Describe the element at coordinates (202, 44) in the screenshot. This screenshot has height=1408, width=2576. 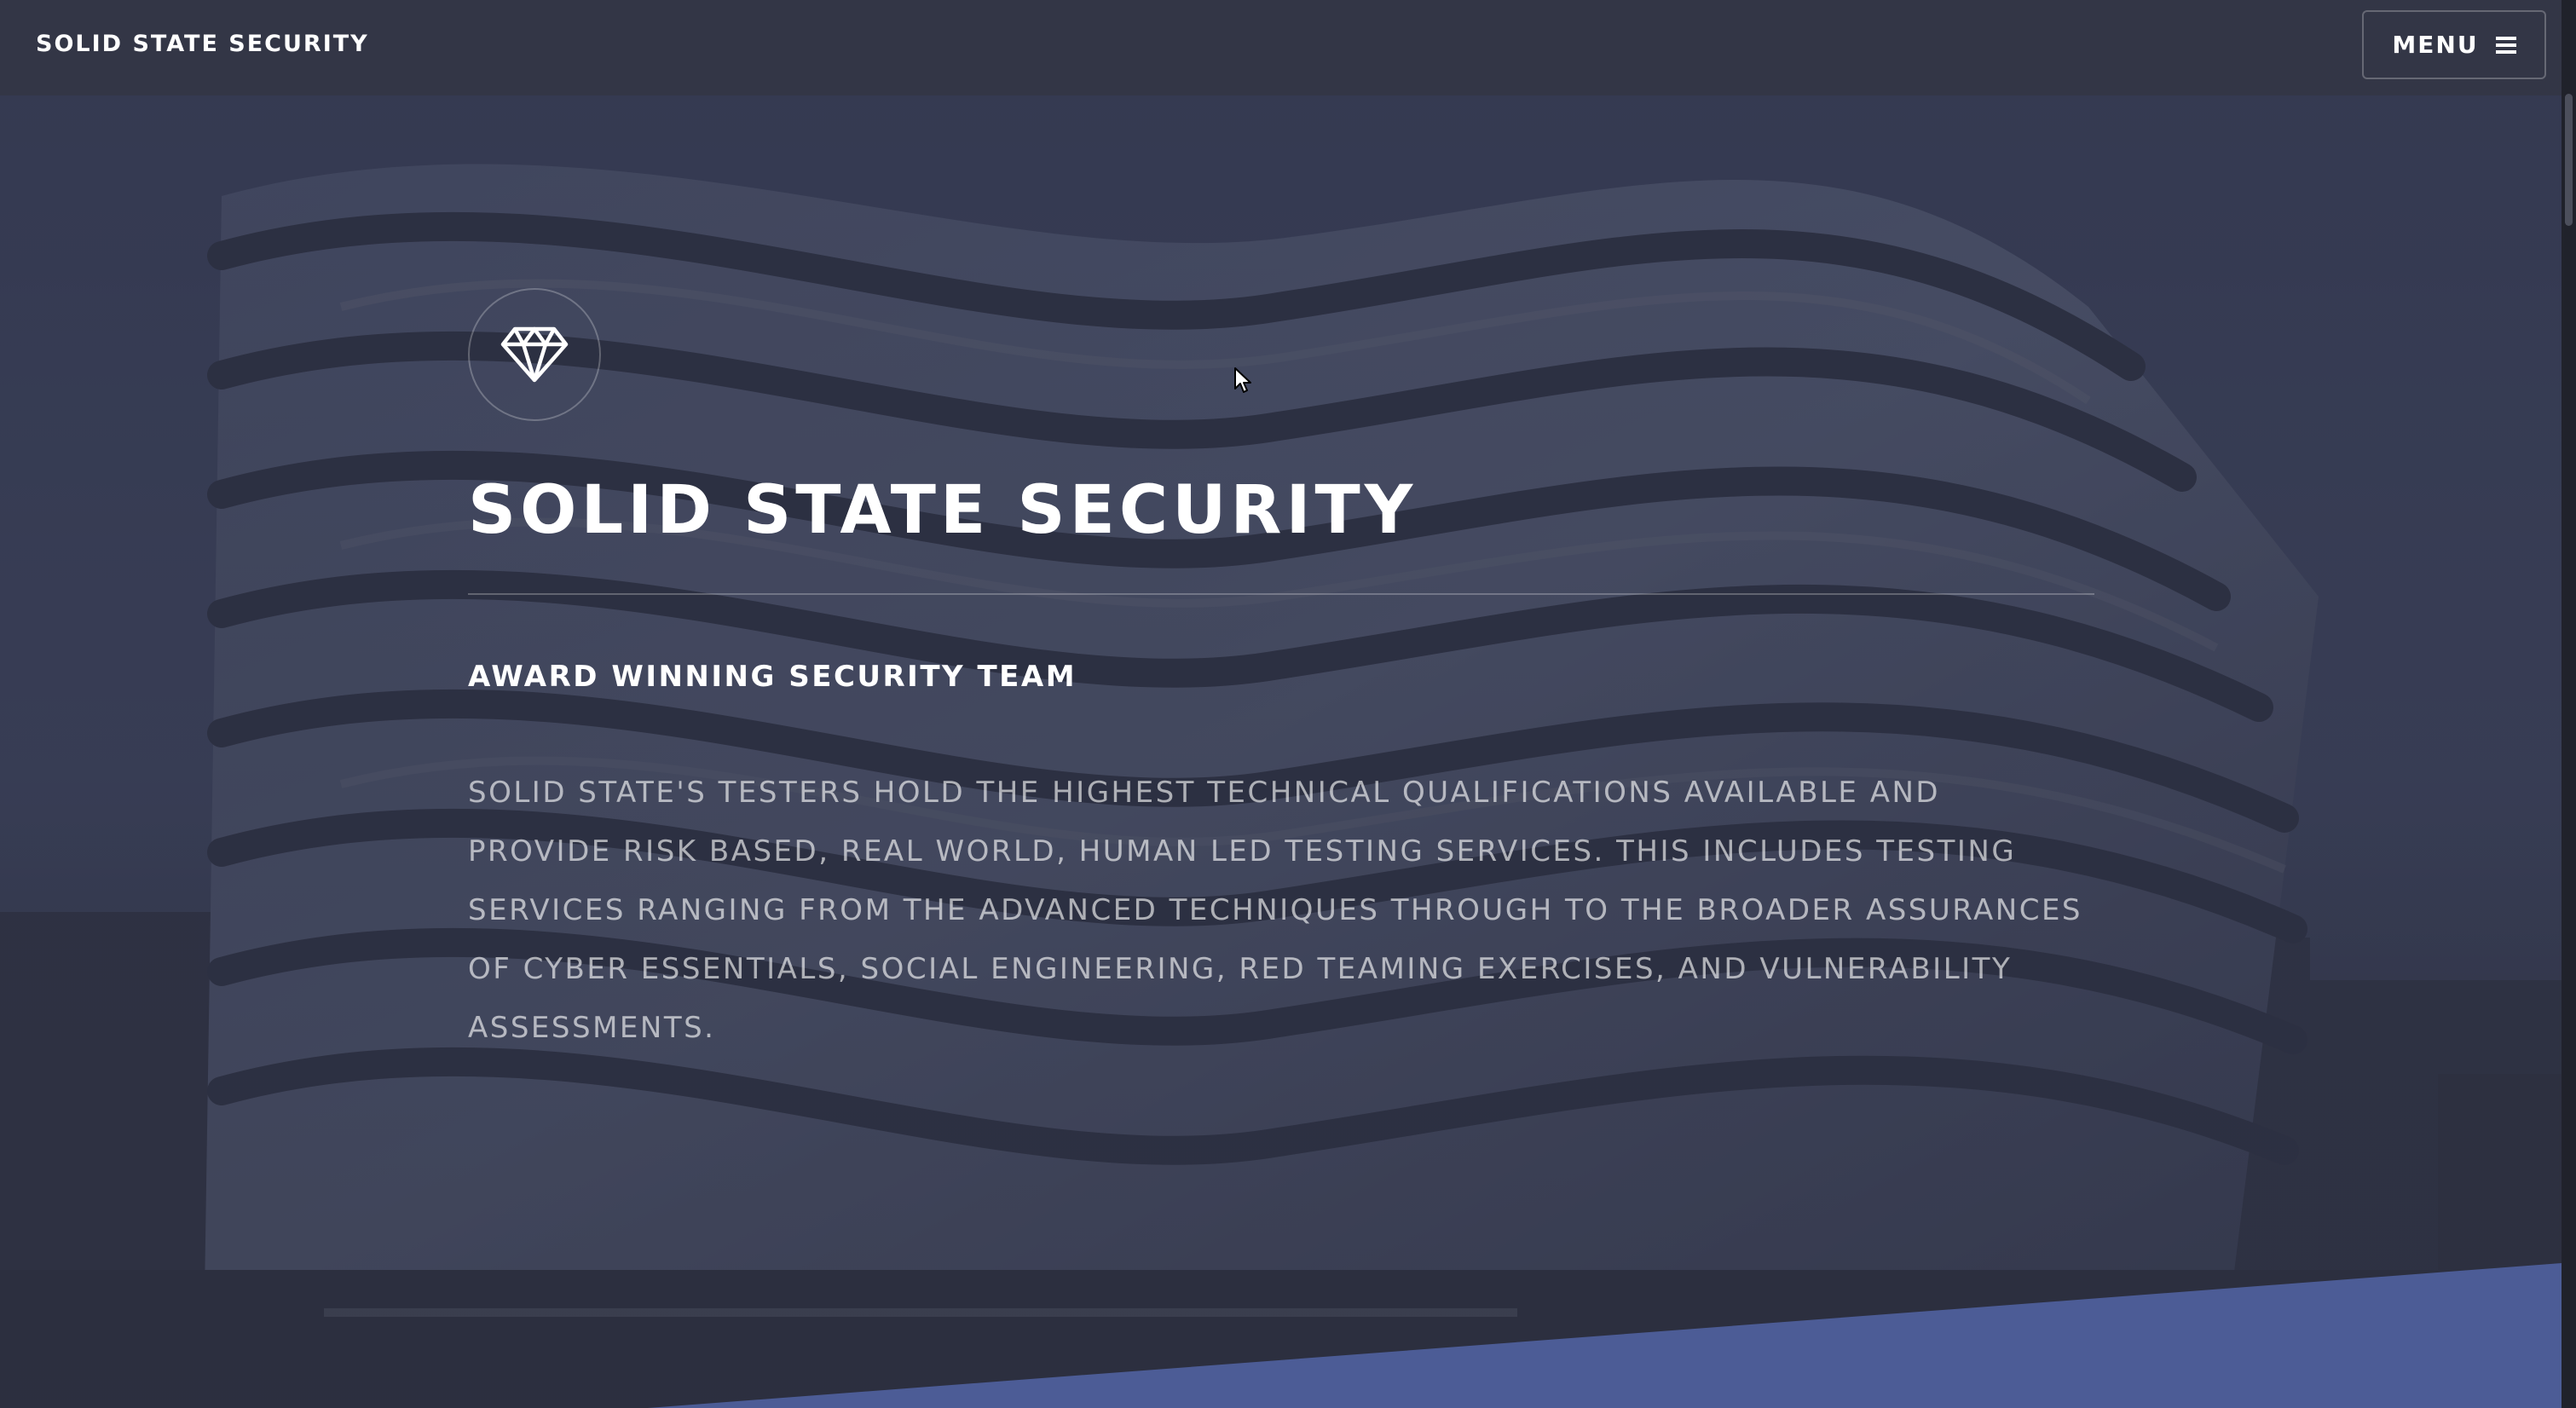
I see `site-brand-link: SOLID STATE SECURITY` at that location.